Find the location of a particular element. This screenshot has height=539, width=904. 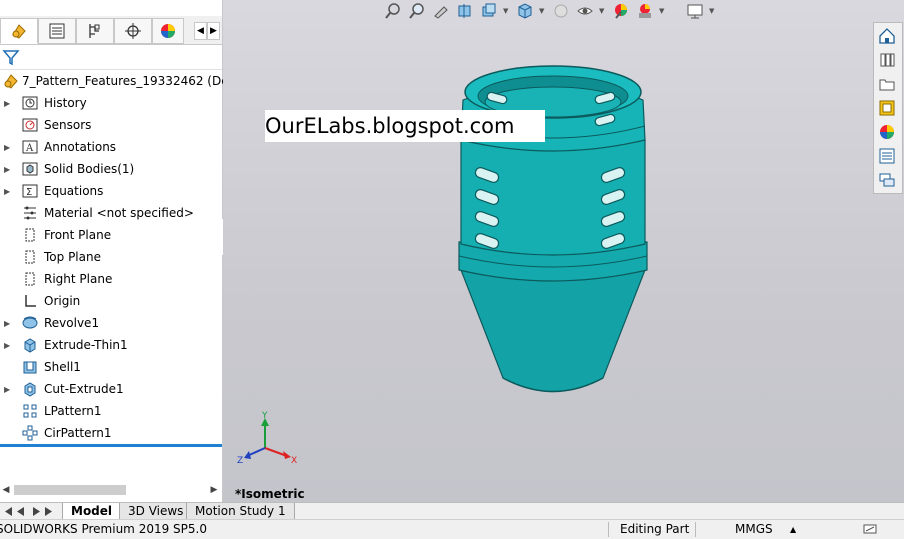

tree-item-origin: Origin is located at coordinates (111, 301).